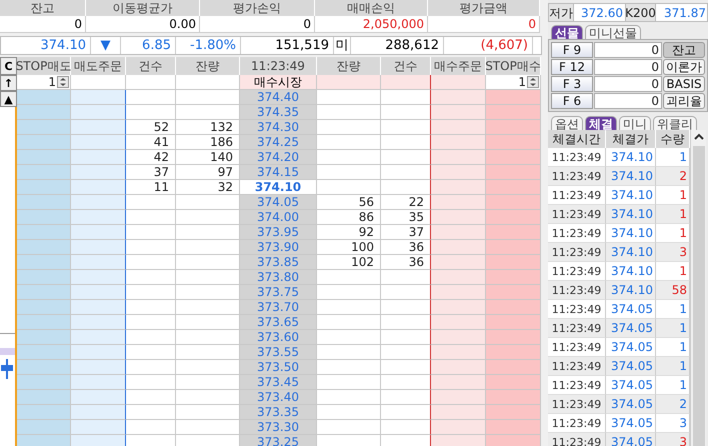  Describe the element at coordinates (278, 202) in the screenshot. I see `price-cell: 374.05` at that location.